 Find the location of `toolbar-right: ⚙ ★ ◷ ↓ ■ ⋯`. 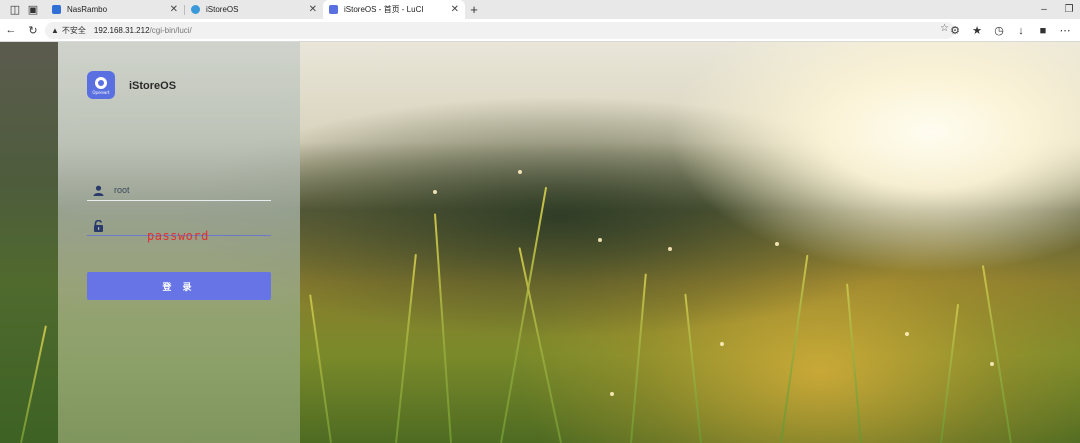

toolbar-right: ⚙ ★ ◷ ↓ ■ ⋯ is located at coordinates (1010, 30).